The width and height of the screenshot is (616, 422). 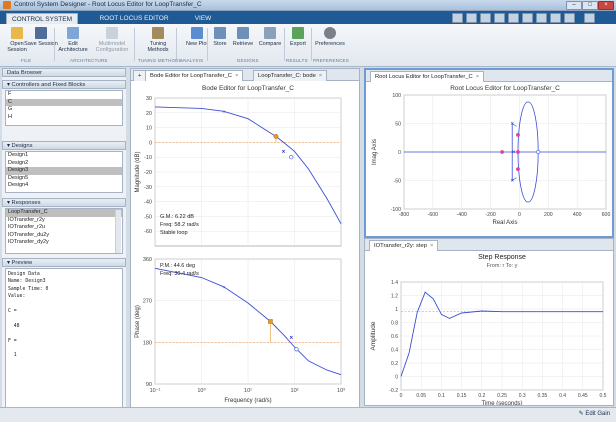 I want to click on list-item: Design2, so click(x=64, y=164).